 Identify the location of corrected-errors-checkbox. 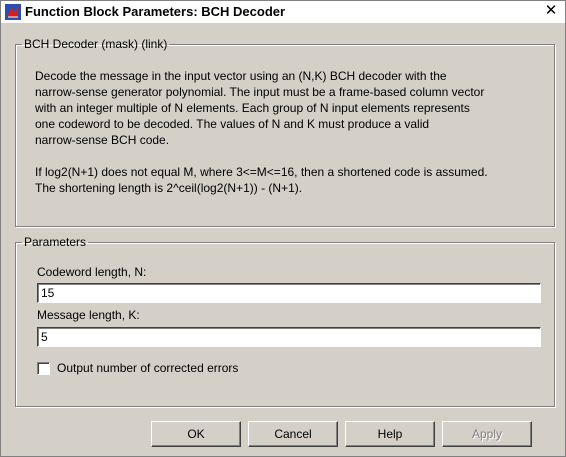
(43, 368).